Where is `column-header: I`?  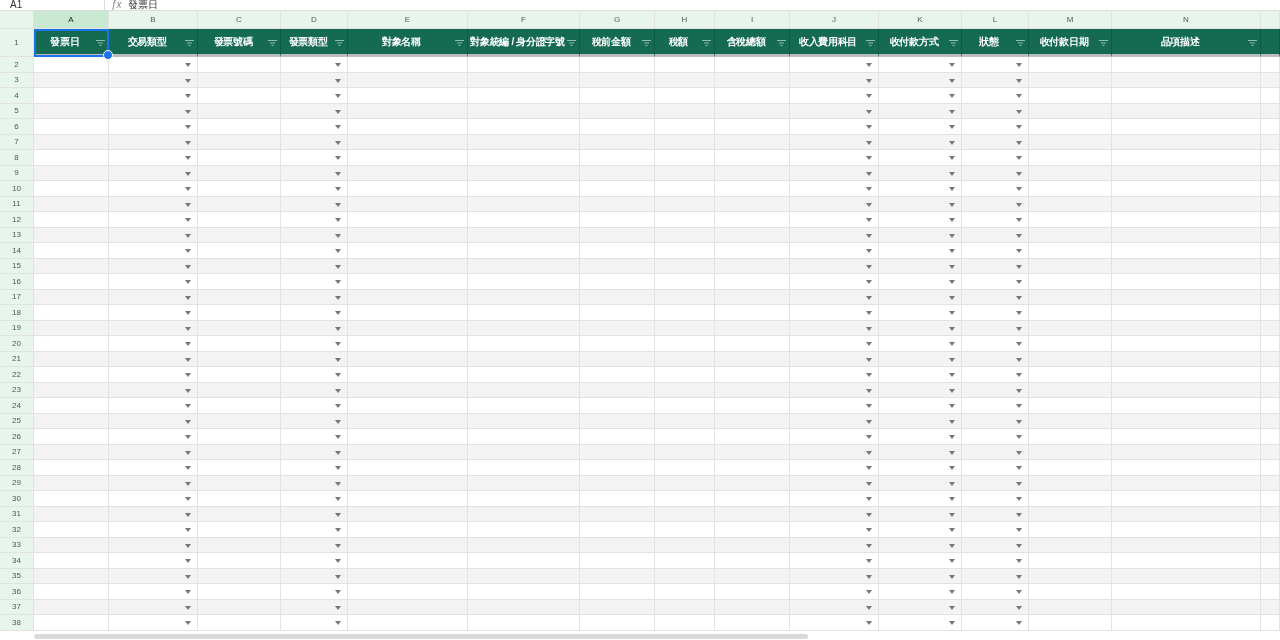 column-header: I is located at coordinates (752, 20).